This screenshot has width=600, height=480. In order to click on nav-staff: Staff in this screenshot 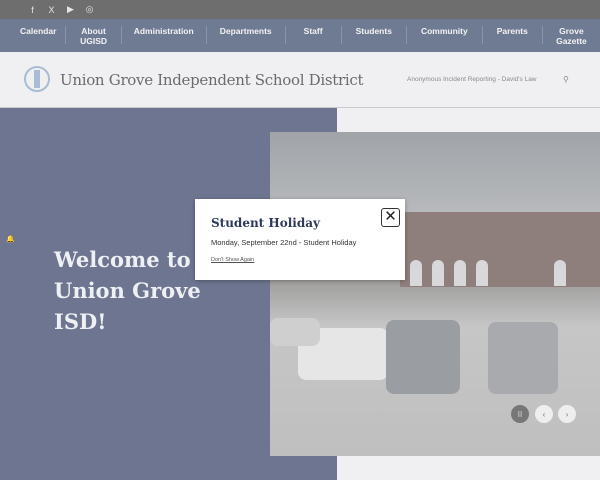, I will do `click(314, 35)`.